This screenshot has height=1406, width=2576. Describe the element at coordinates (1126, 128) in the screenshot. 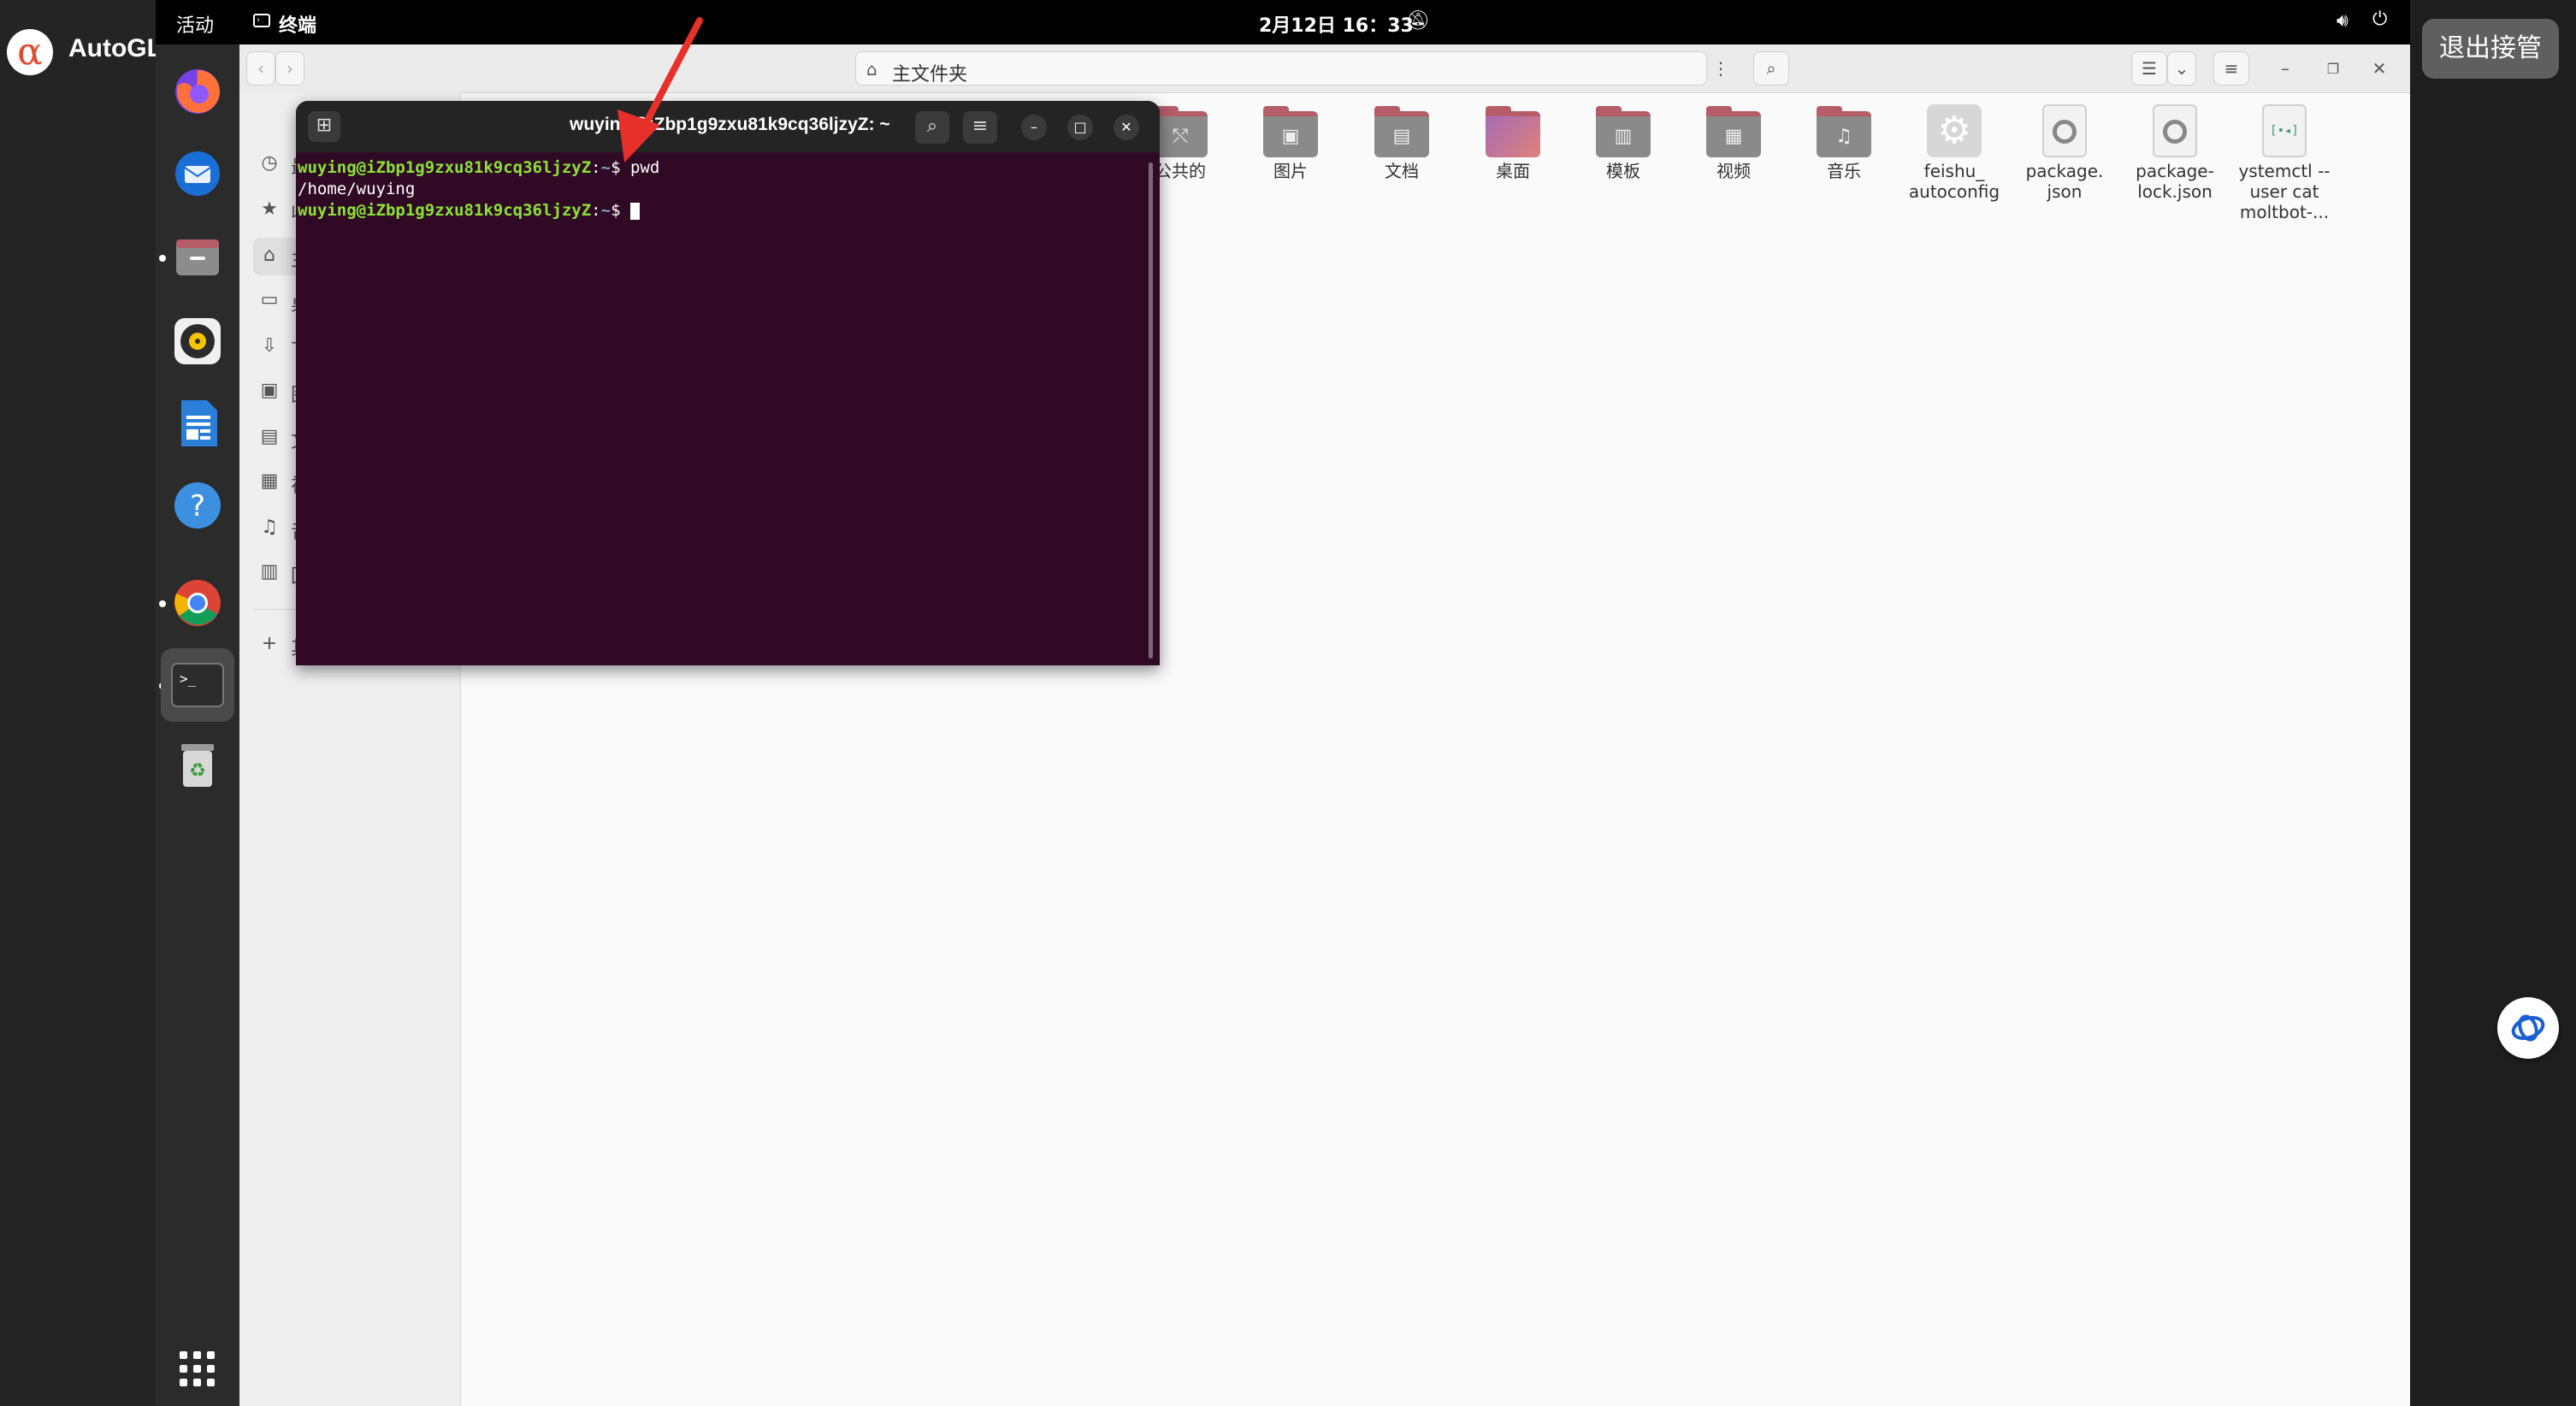

I see `terminal-close-button: ✕` at that location.